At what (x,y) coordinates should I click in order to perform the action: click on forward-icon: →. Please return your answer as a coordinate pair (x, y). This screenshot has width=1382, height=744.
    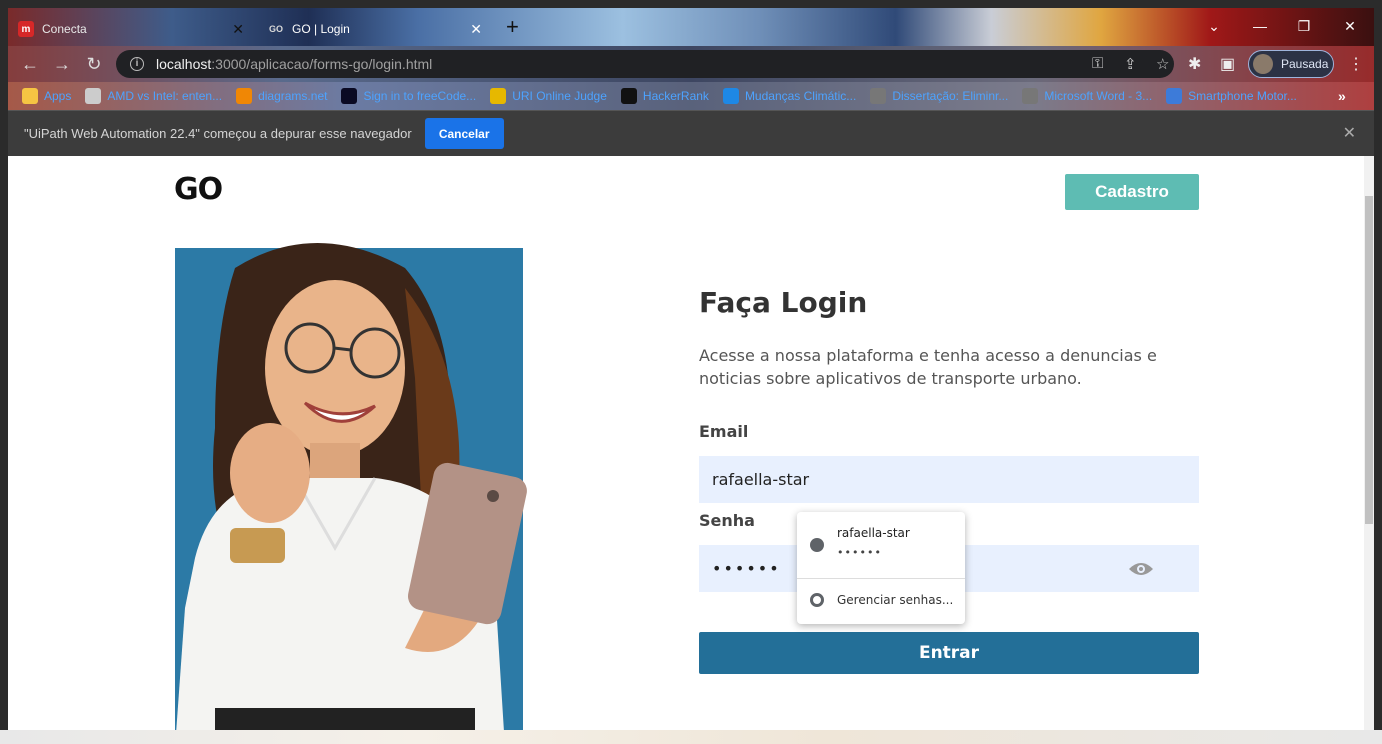
    Looking at the image, I should click on (62, 64).